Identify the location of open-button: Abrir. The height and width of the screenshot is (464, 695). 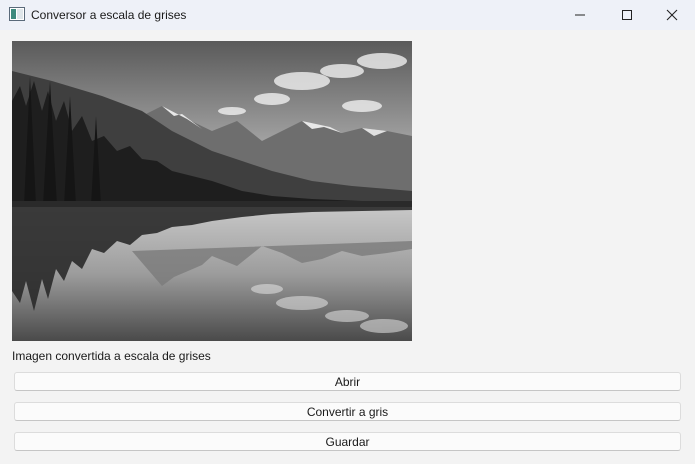
(347, 381).